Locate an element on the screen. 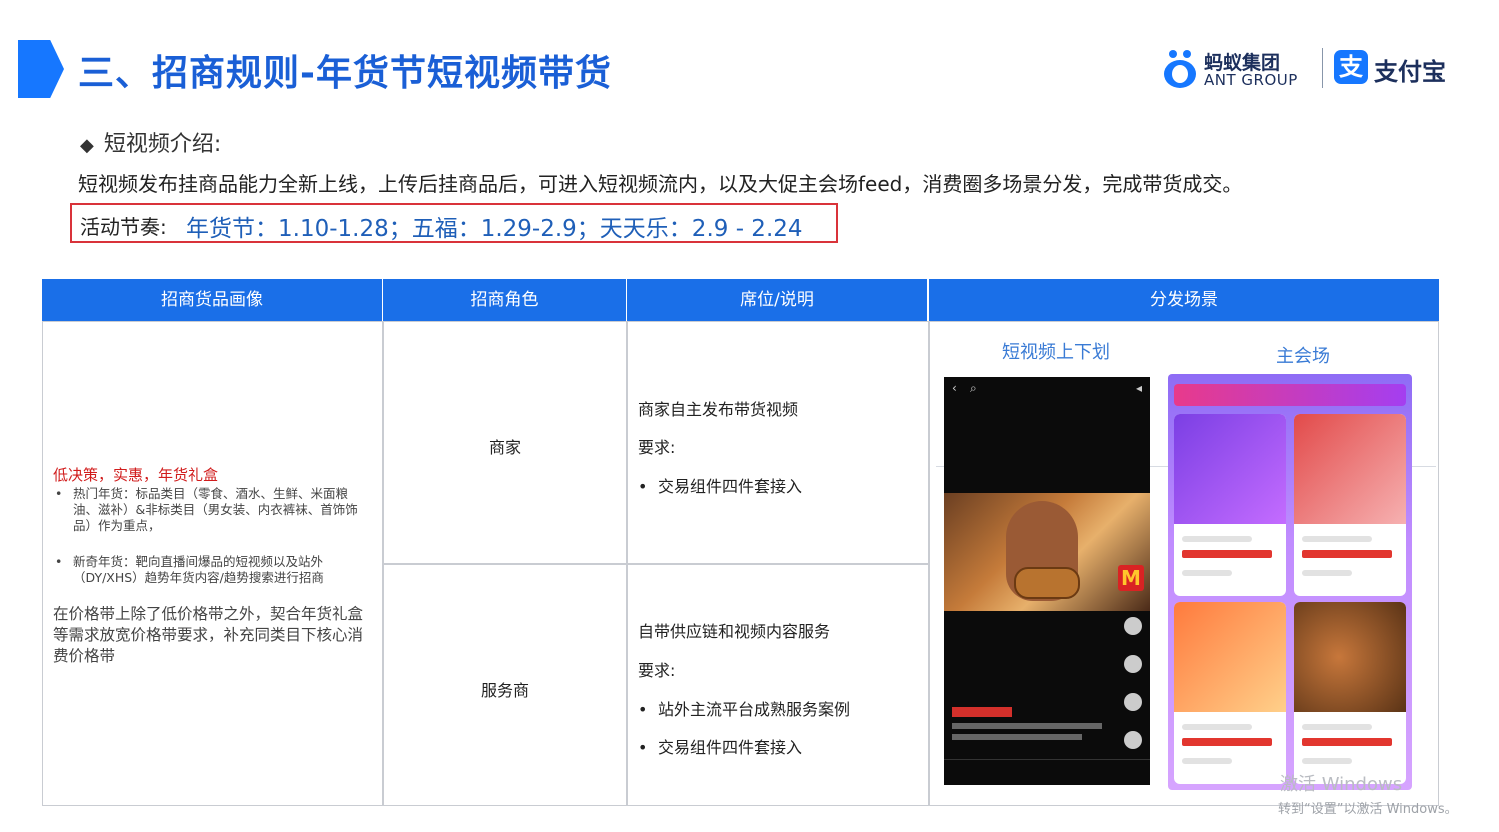 The image size is (1499, 832). alipay-logo: 支 支付宝 is located at coordinates (1399, 68).